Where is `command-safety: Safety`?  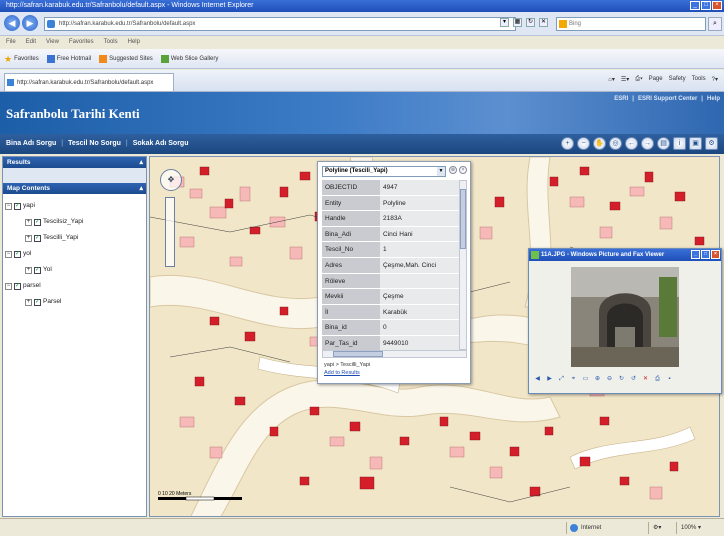 command-safety: Safety is located at coordinates (677, 79).